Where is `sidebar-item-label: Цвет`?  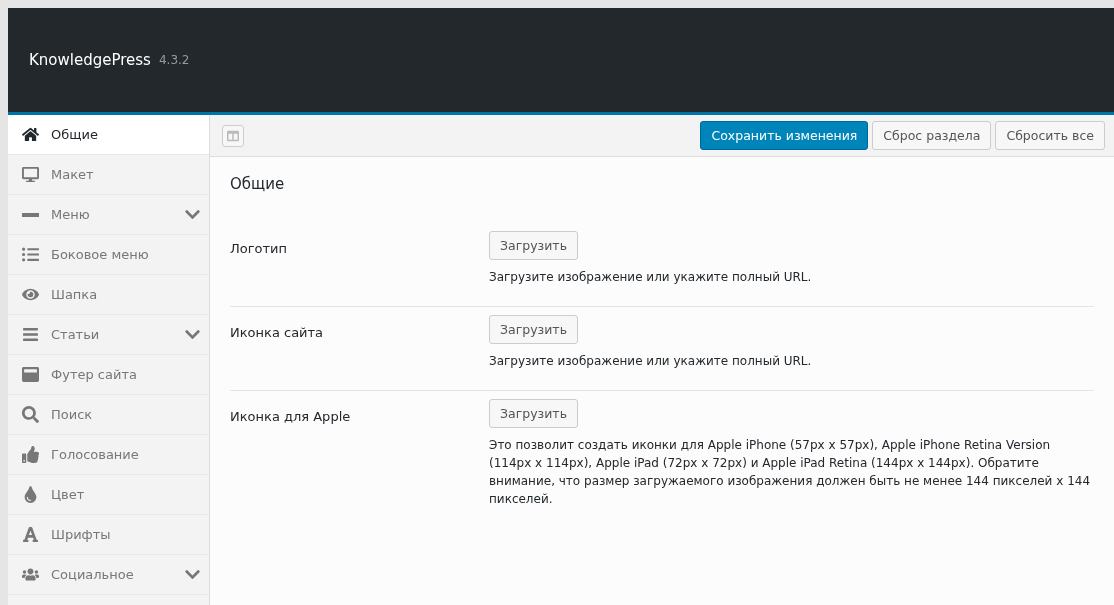
sidebar-item-label: Цвет is located at coordinates (68, 494).